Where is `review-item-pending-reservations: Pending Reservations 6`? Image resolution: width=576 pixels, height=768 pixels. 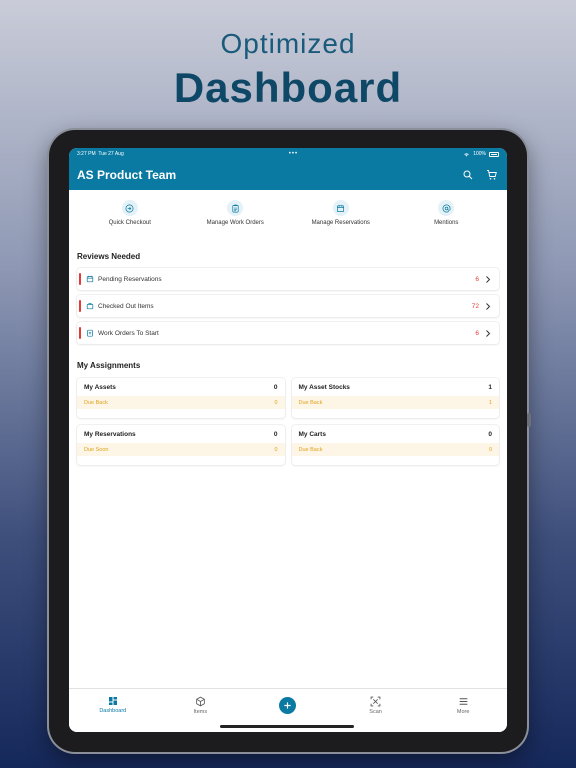 review-item-pending-reservations: Pending Reservations 6 is located at coordinates (288, 279).